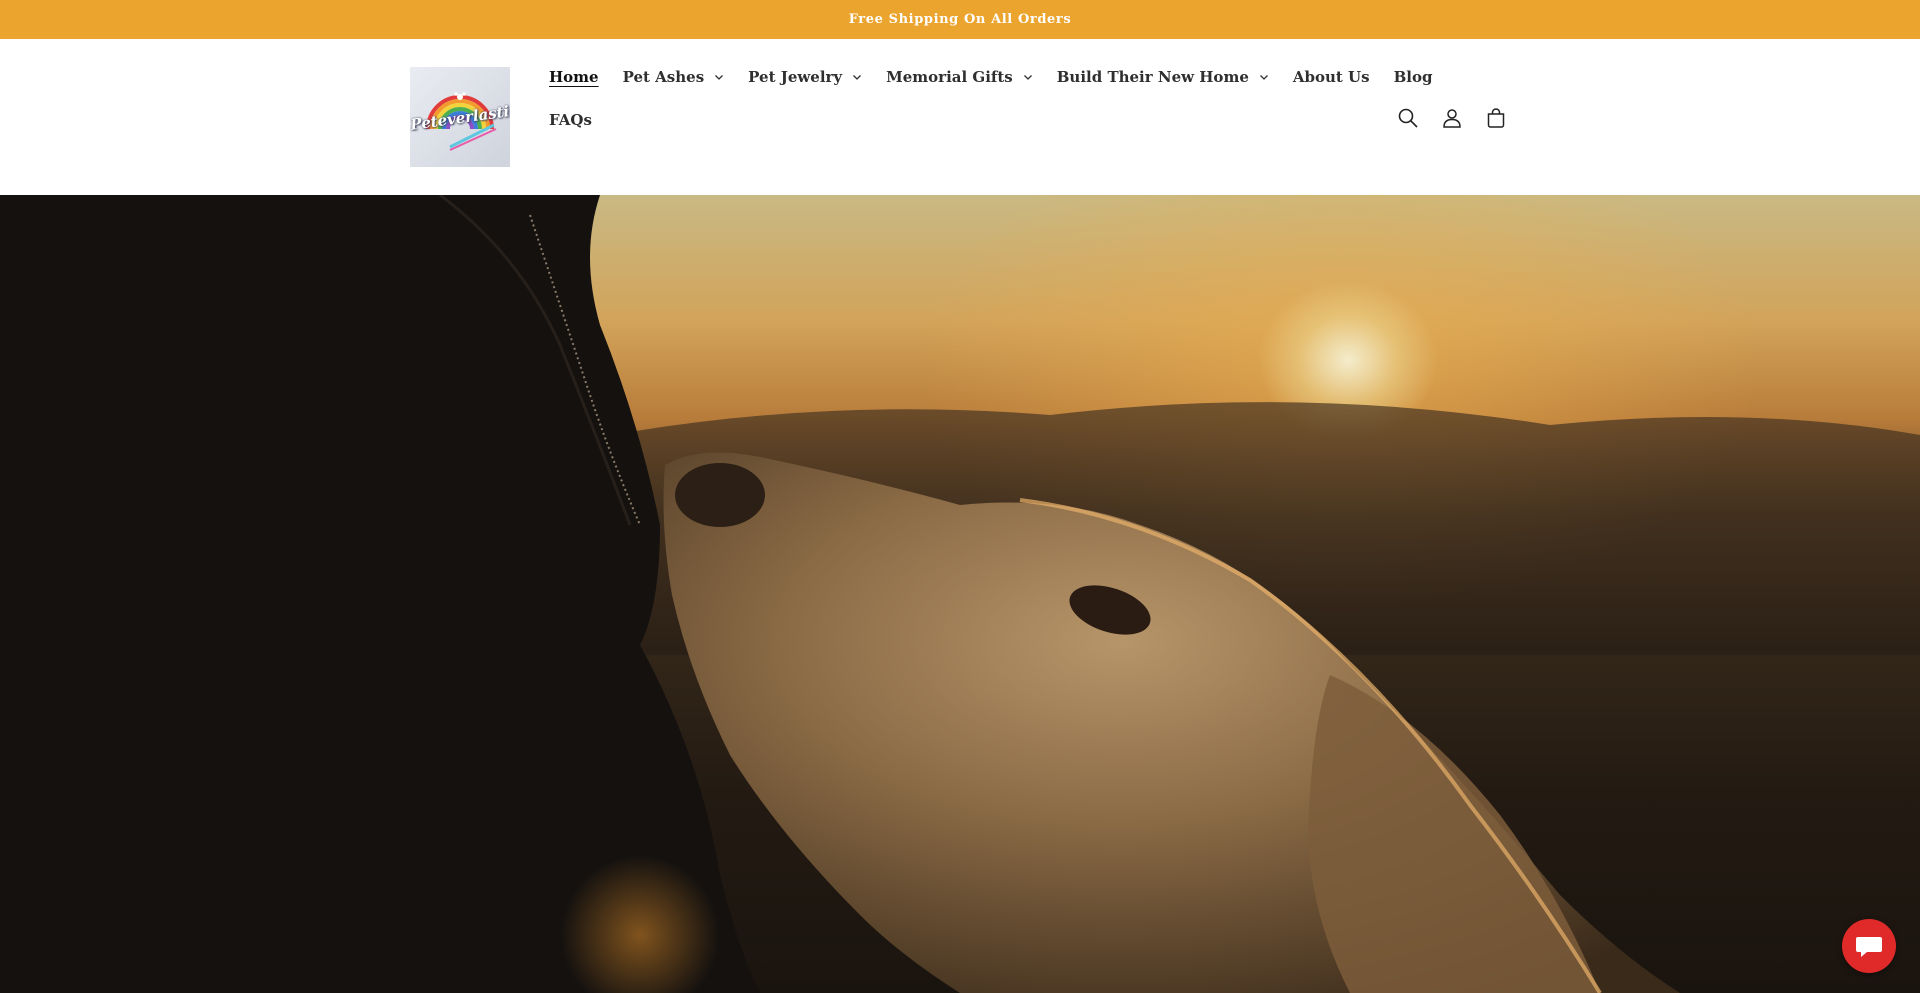 The width and height of the screenshot is (1920, 993). I want to click on search-button, so click(1408, 118).